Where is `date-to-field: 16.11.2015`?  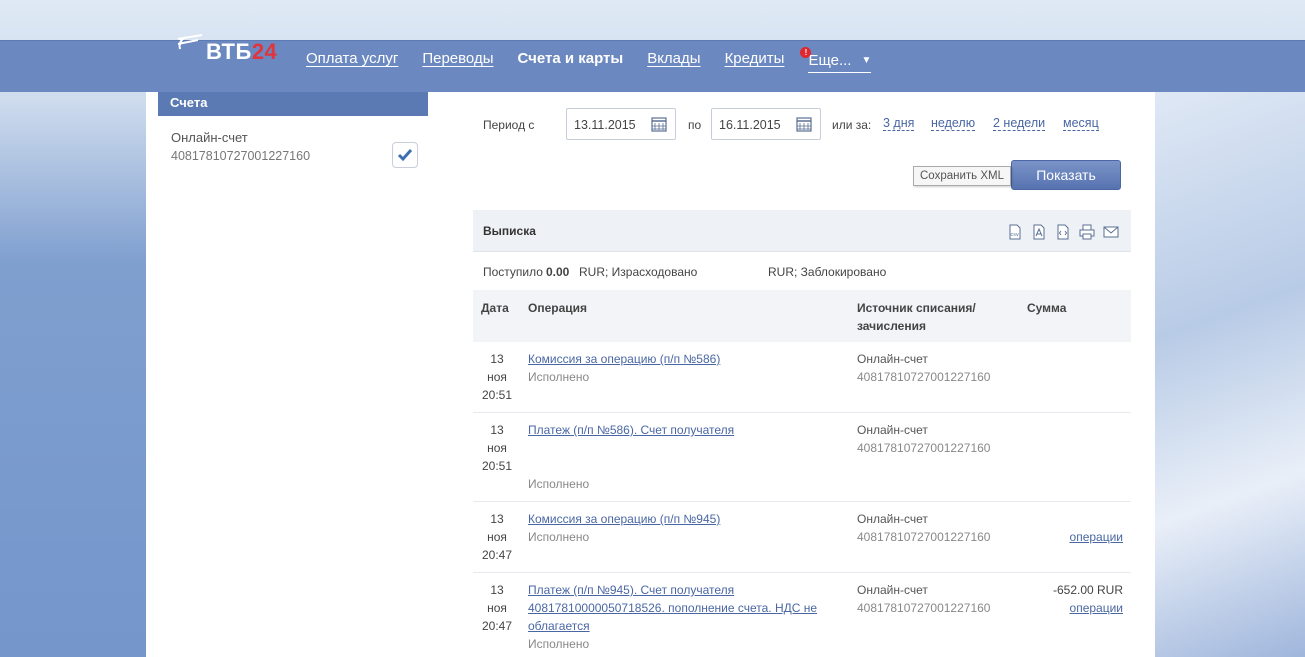
date-to-field: 16.11.2015 is located at coordinates (766, 124).